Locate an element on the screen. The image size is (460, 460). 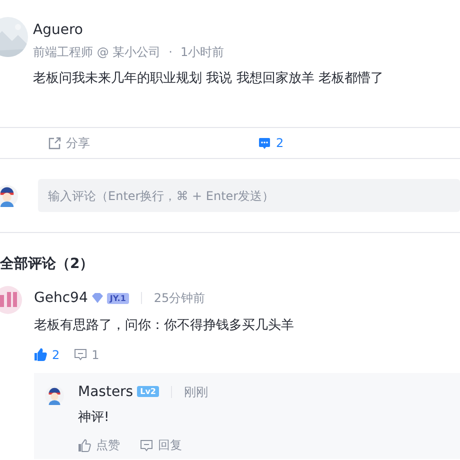
comment-input: 输入评论（Enter换行，⌘ + Enter发送） is located at coordinates (249, 195).